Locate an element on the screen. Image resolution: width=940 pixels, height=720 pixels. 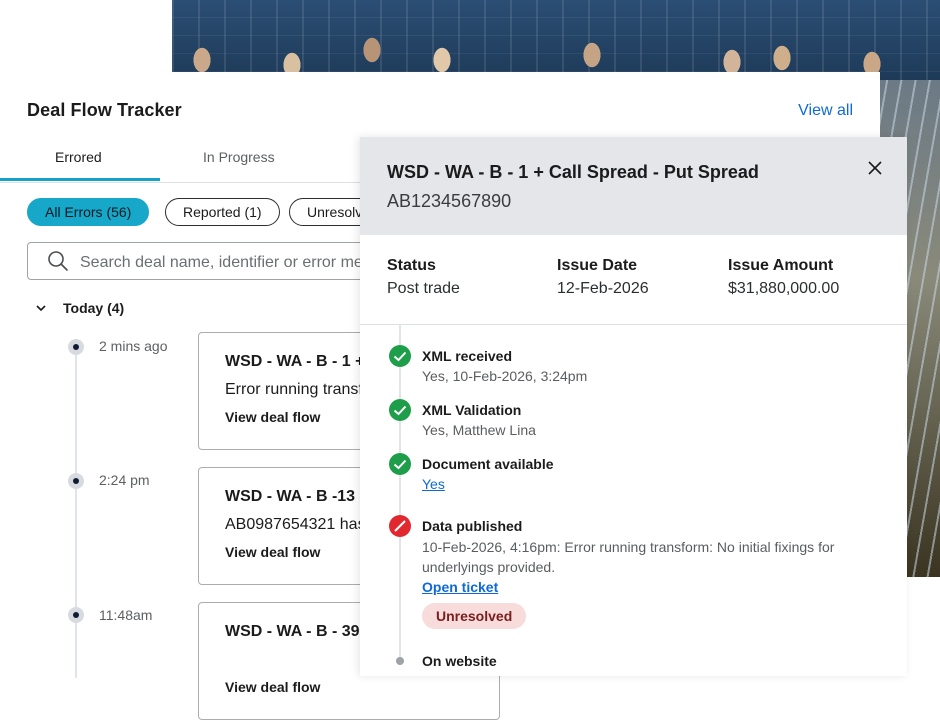
view-all-link: View all is located at coordinates (825, 111).